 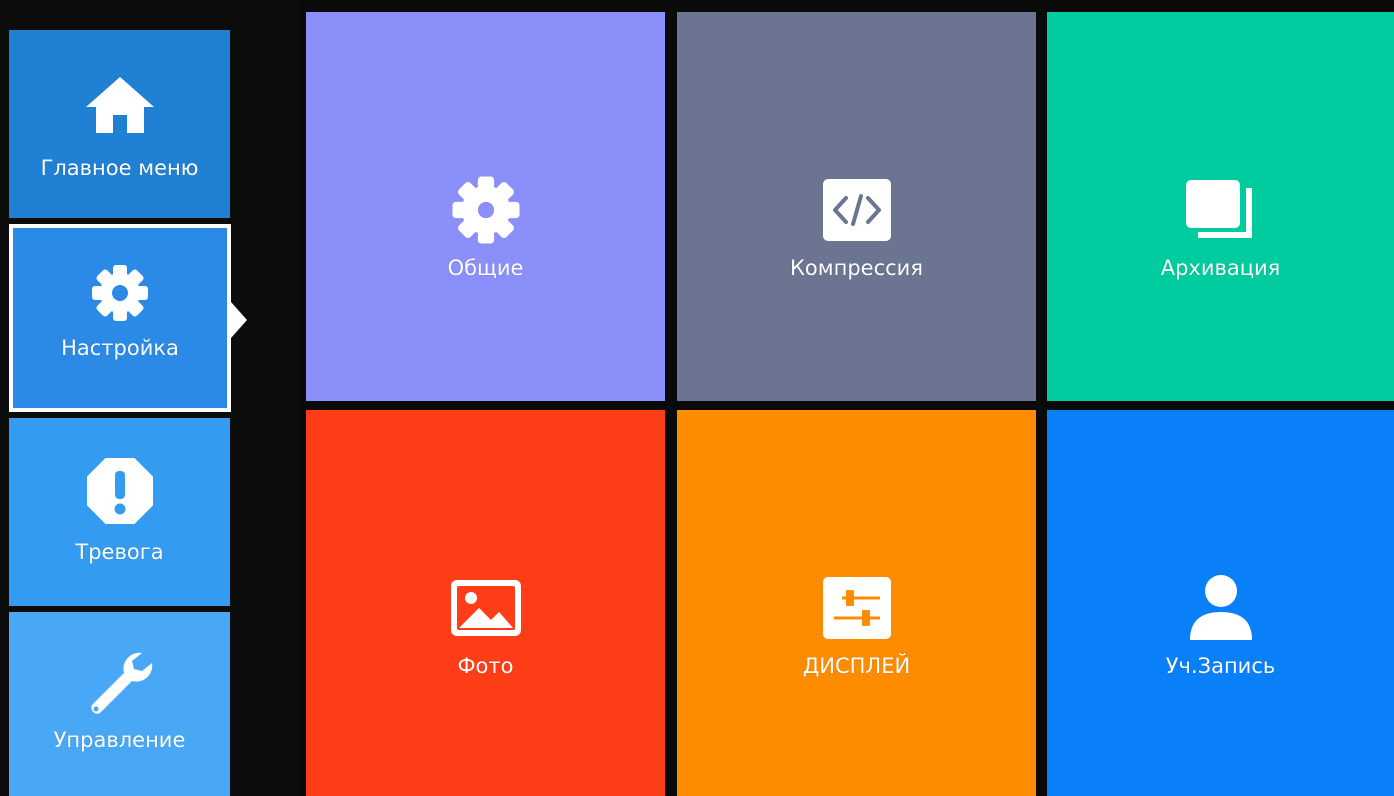 What do you see at coordinates (119, 168) in the screenshot?
I see `sidebar-item-label: Главное меню` at bounding box center [119, 168].